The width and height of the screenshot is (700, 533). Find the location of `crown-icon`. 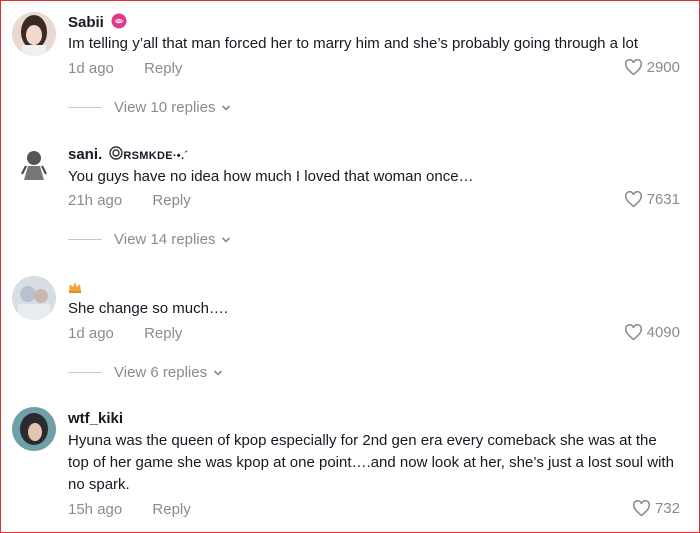

crown-icon is located at coordinates (75, 288).